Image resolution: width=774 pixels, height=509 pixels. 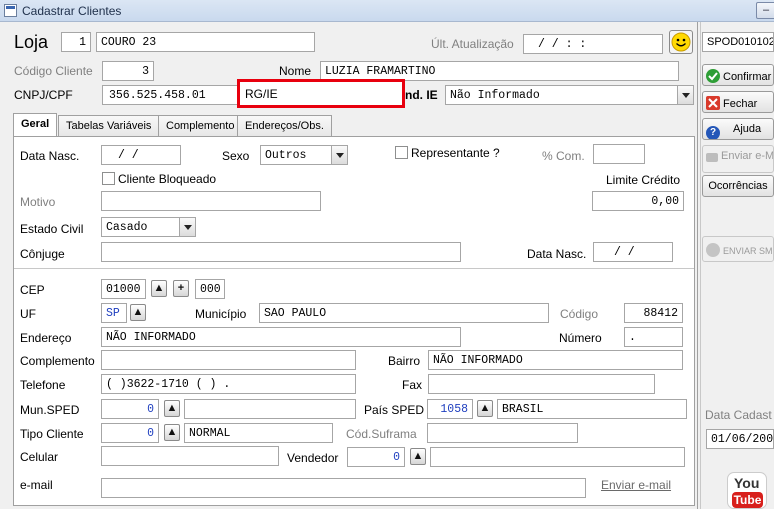 What do you see at coordinates (170, 95) in the screenshot?
I see `cnpj-cpf-field: 356.525.458.01` at bounding box center [170, 95].